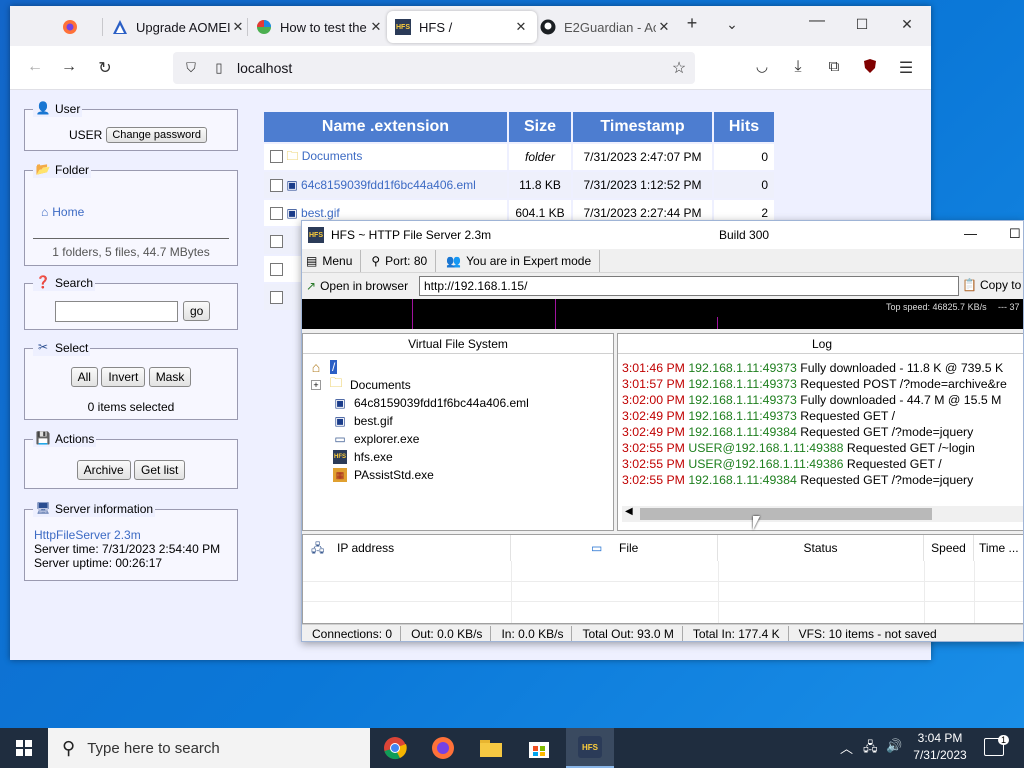 The width and height of the screenshot is (1024, 768). Describe the element at coordinates (744, 157) in the screenshot. I see `file-hits: 0` at that location.